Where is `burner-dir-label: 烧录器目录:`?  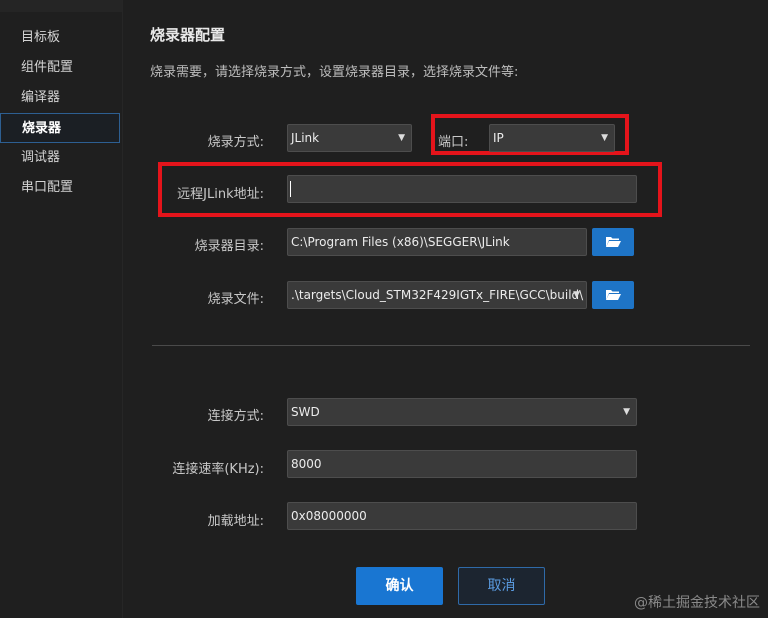 burner-dir-label: 烧录器目录: is located at coordinates (229, 246).